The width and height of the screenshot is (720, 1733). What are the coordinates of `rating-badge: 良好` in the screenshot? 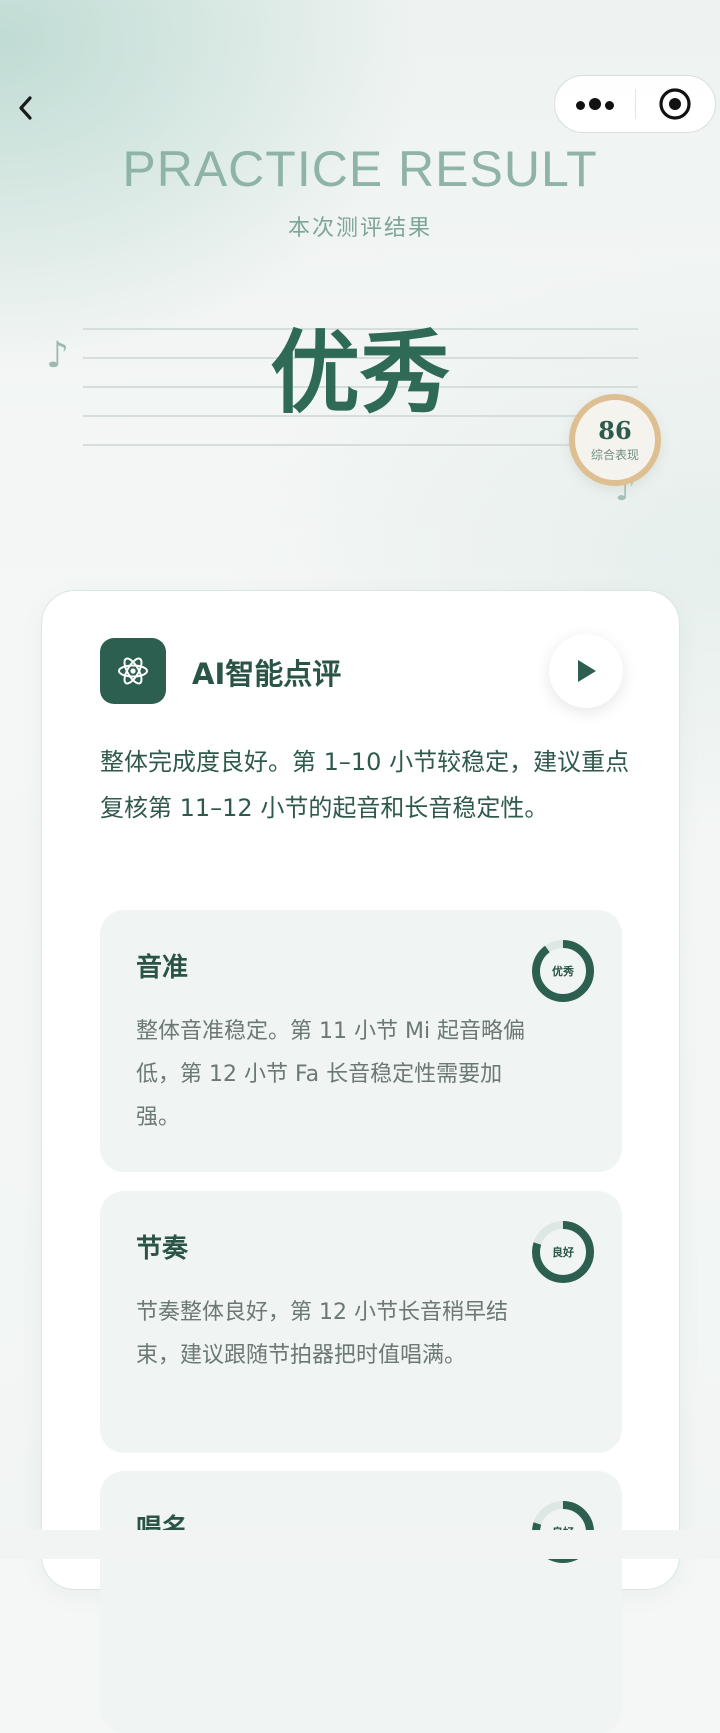 It's located at (563, 1252).